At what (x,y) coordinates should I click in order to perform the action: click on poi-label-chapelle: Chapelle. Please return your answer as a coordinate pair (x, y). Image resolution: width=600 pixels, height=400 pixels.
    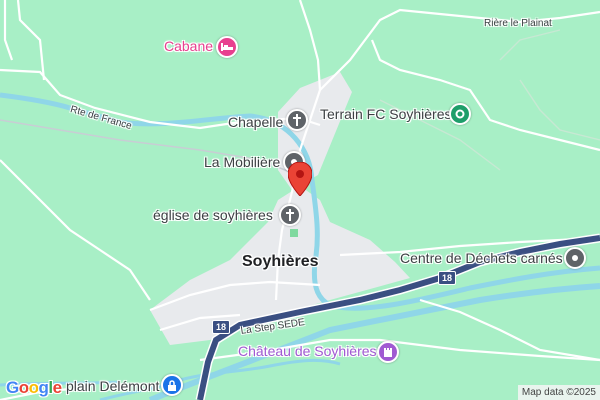
    Looking at the image, I should click on (255, 122).